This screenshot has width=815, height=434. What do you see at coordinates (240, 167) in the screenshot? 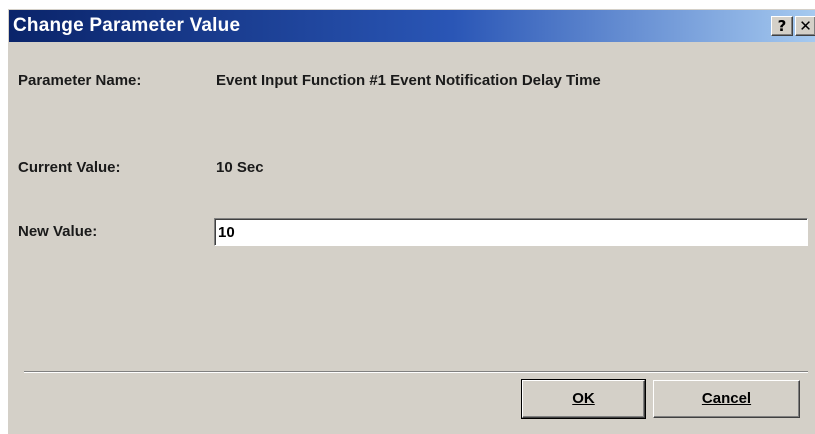
I see `current-value: 10 Sec` at bounding box center [240, 167].